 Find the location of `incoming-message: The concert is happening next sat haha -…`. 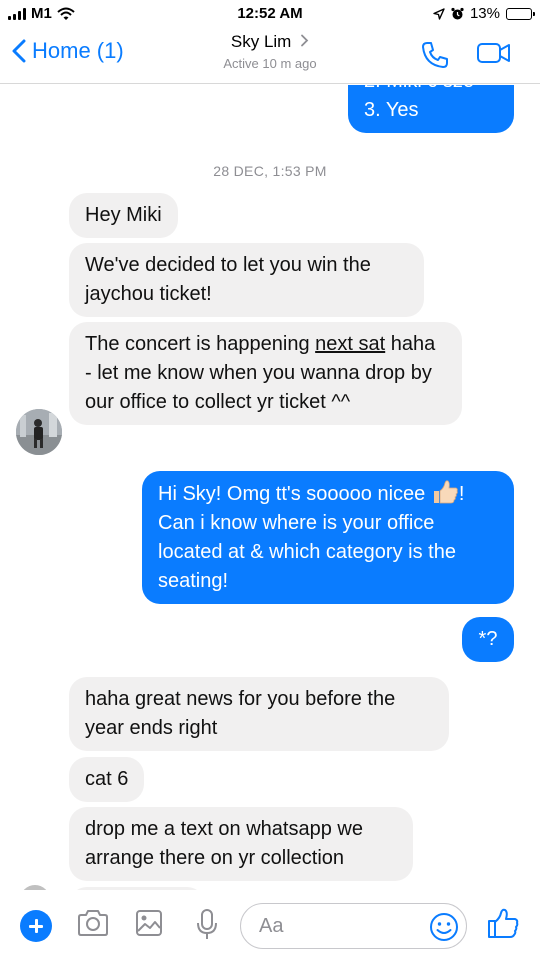

incoming-message: The concert is happening next sat haha -… is located at coordinates (265, 373).